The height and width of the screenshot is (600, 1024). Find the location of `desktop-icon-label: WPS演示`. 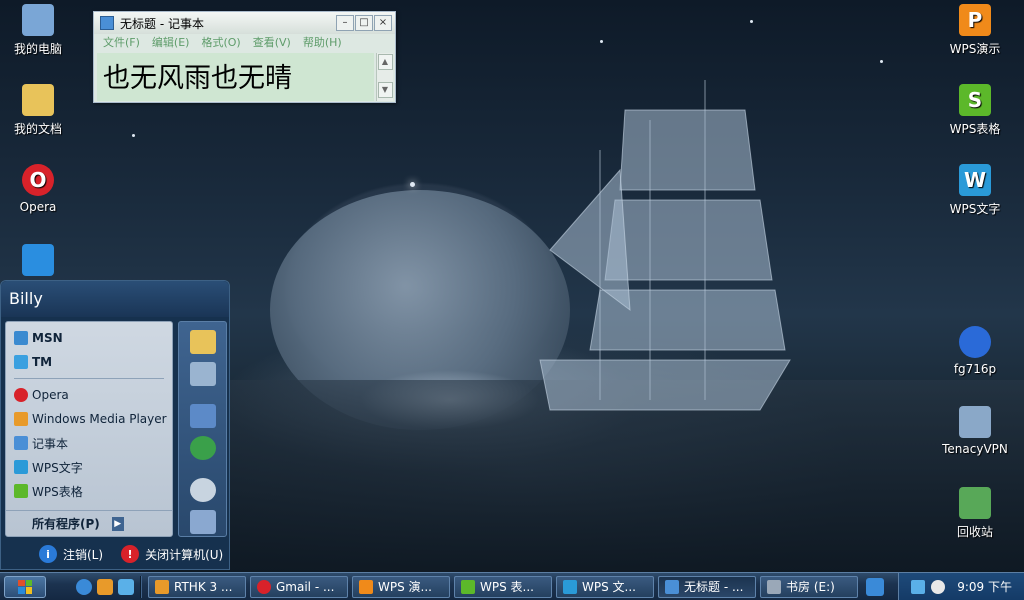

desktop-icon-label: WPS演示 is located at coordinates (975, 49).